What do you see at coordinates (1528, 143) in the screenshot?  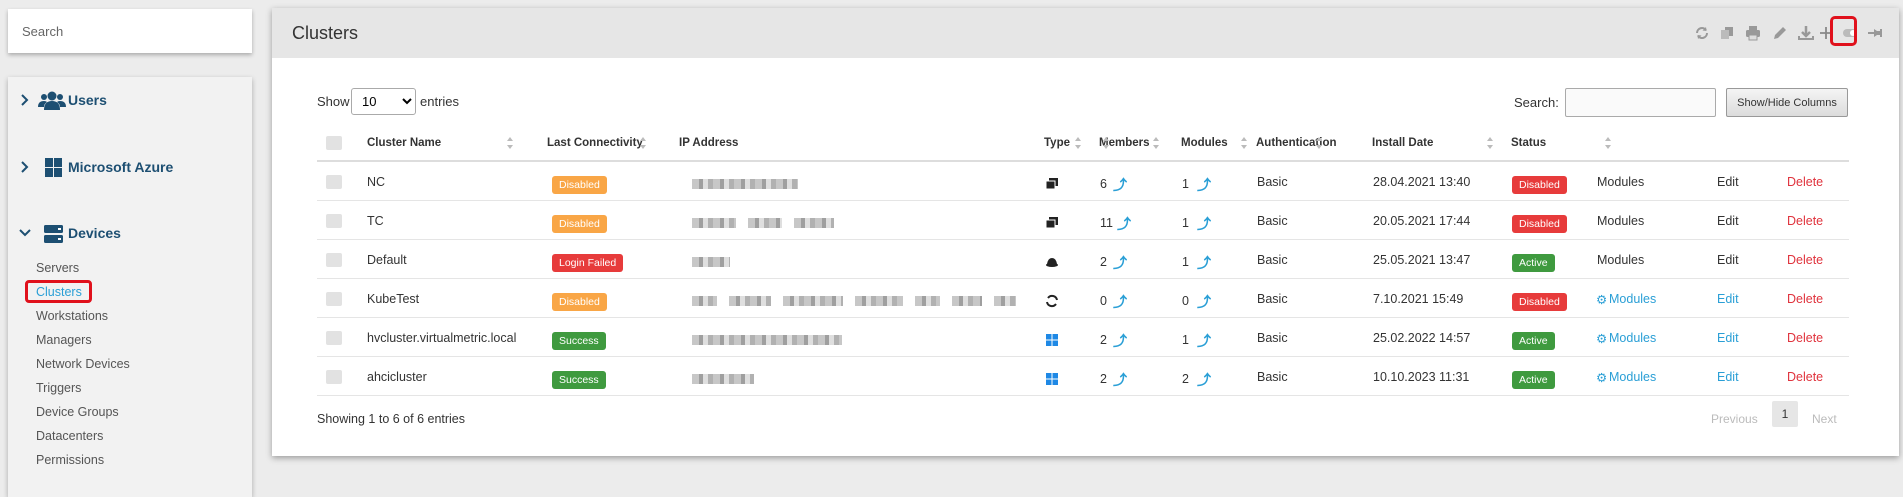 I see `column-header-status: Status` at bounding box center [1528, 143].